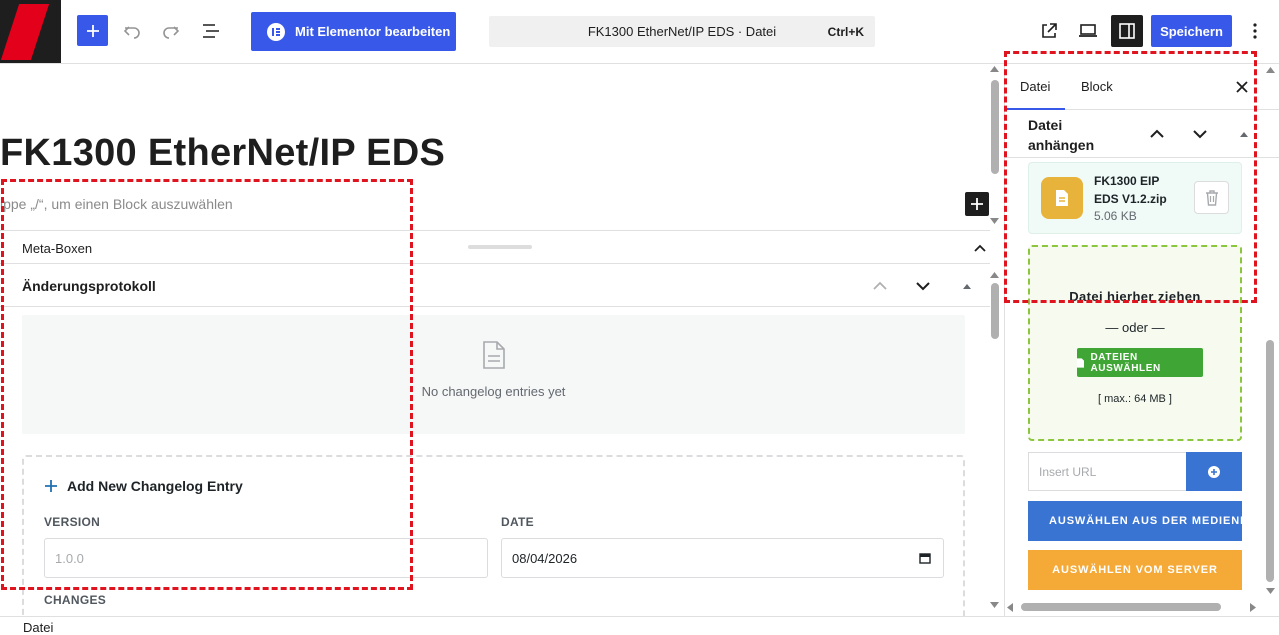  I want to click on sidebar-horizontal-scrollbar, so click(1133, 607).